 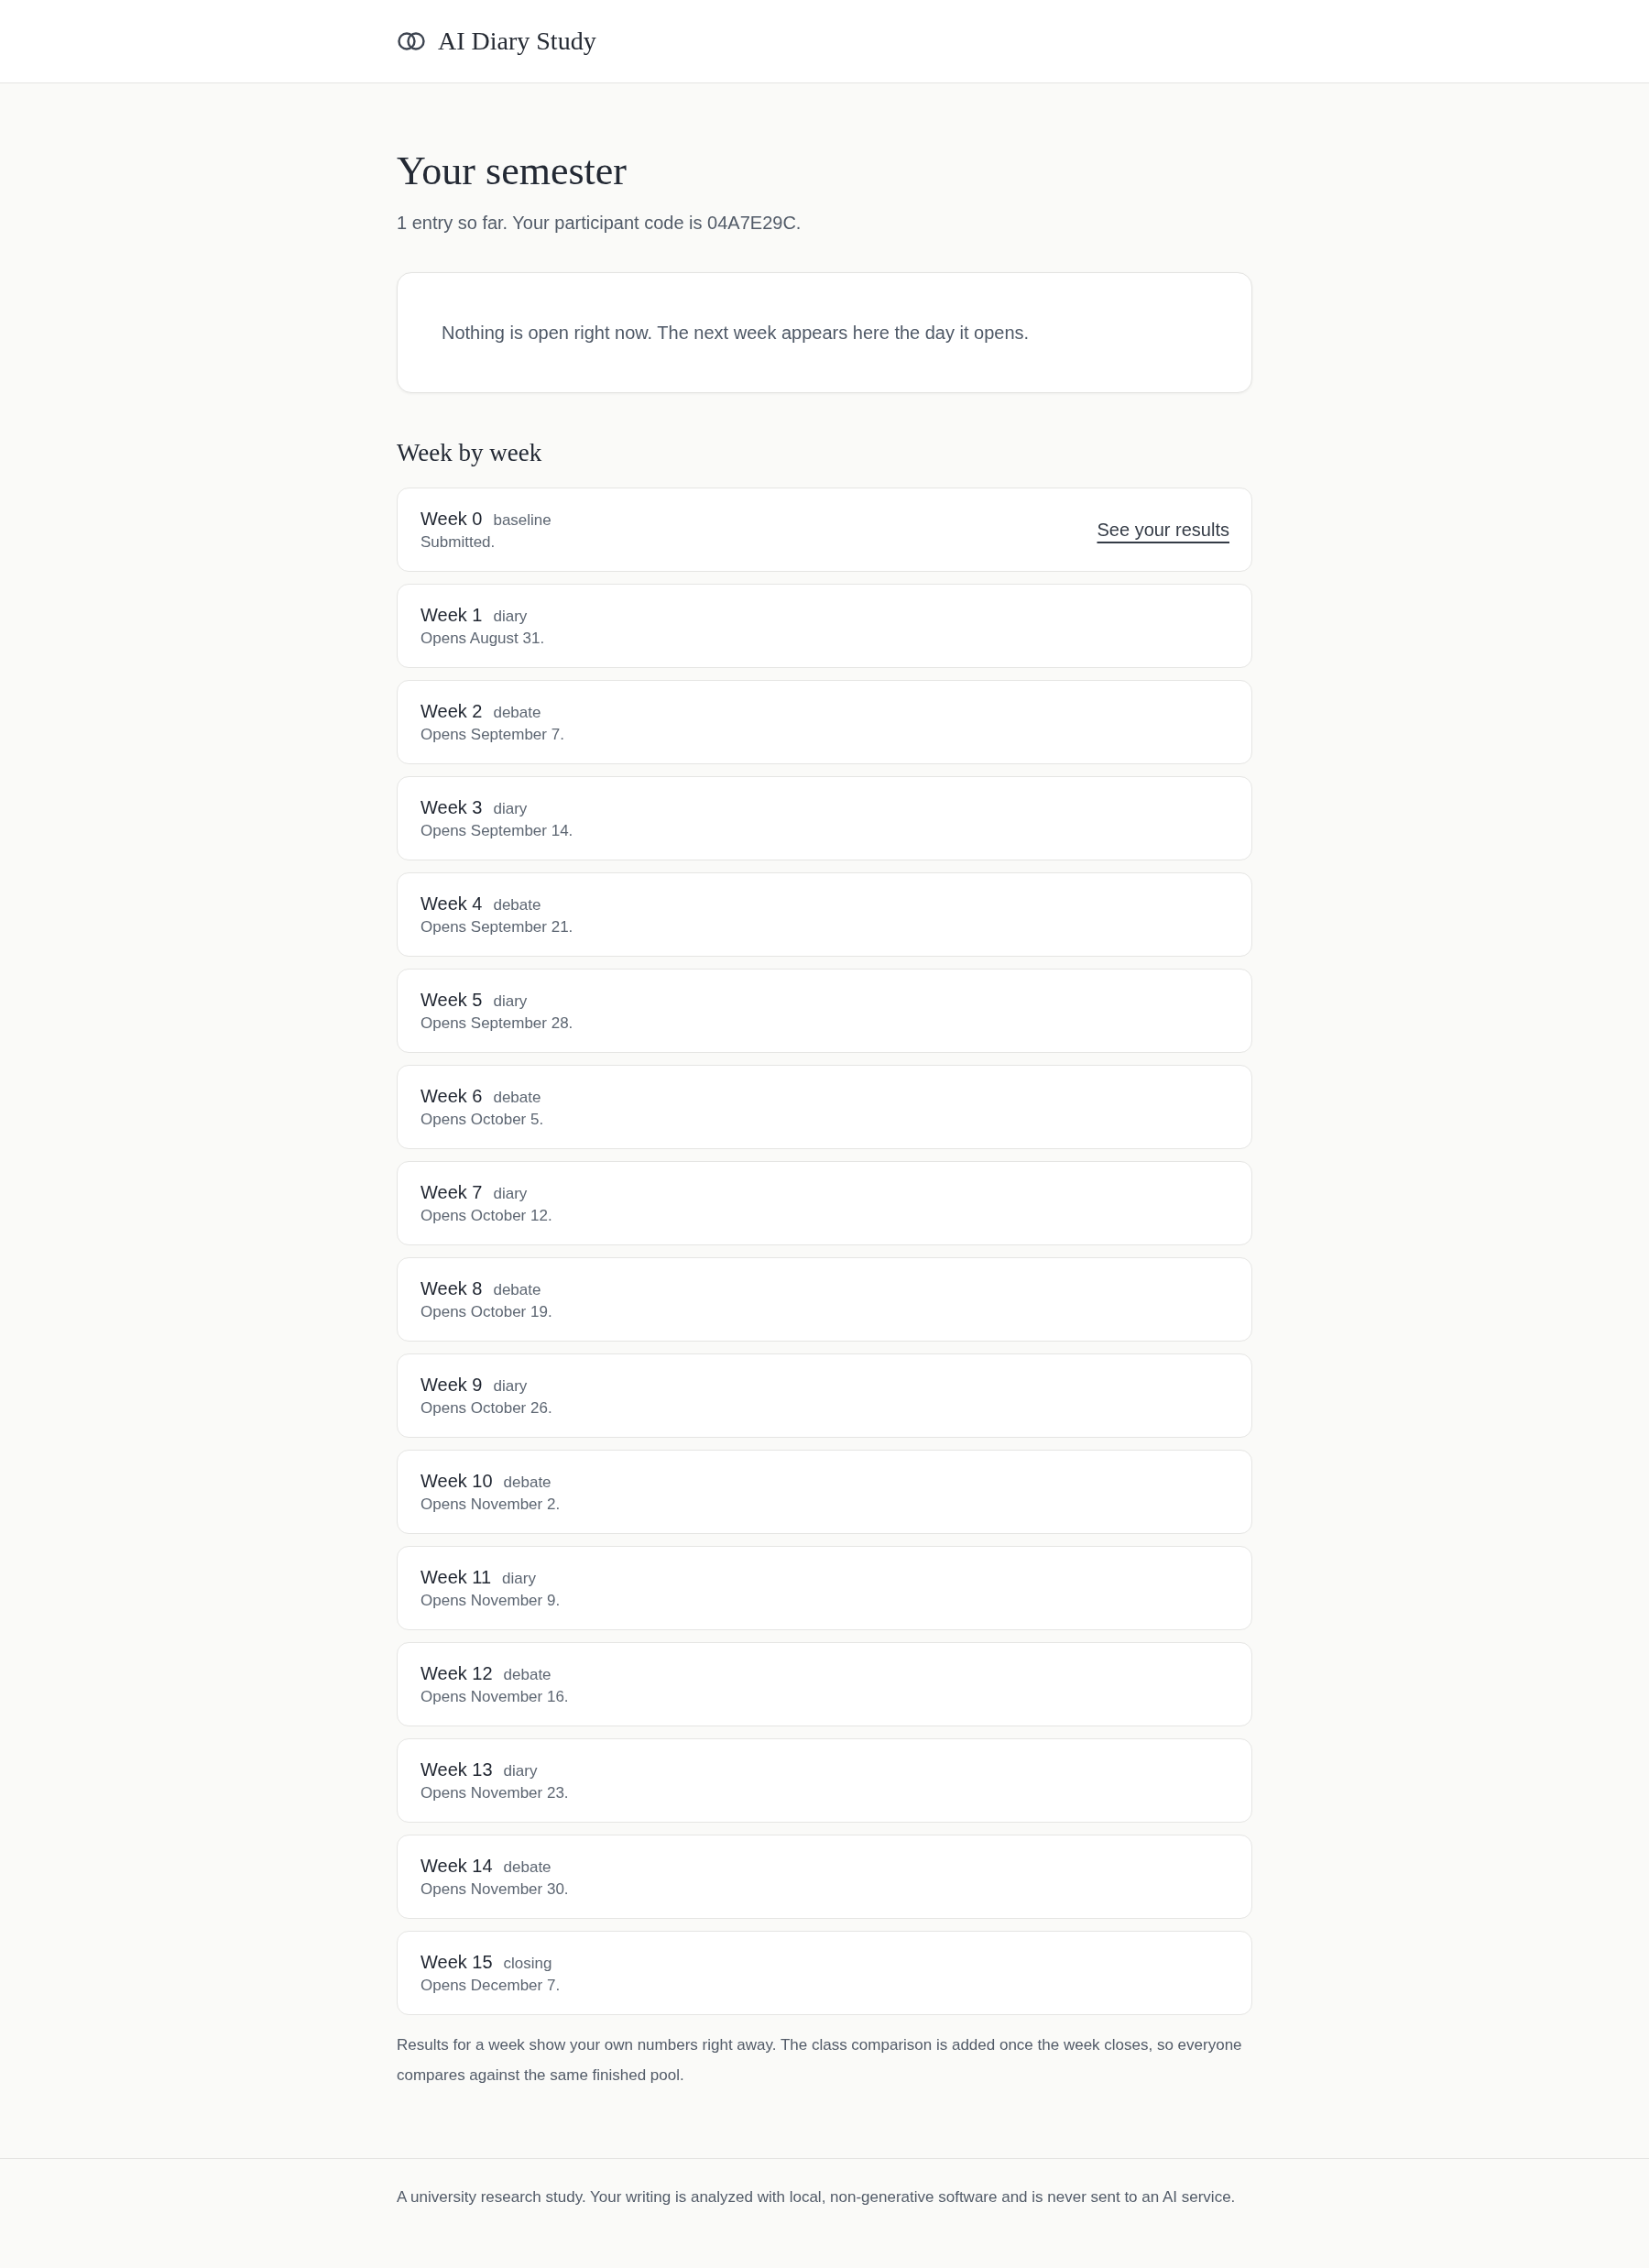 I want to click on week-title: Week 15, so click(x=456, y=1962).